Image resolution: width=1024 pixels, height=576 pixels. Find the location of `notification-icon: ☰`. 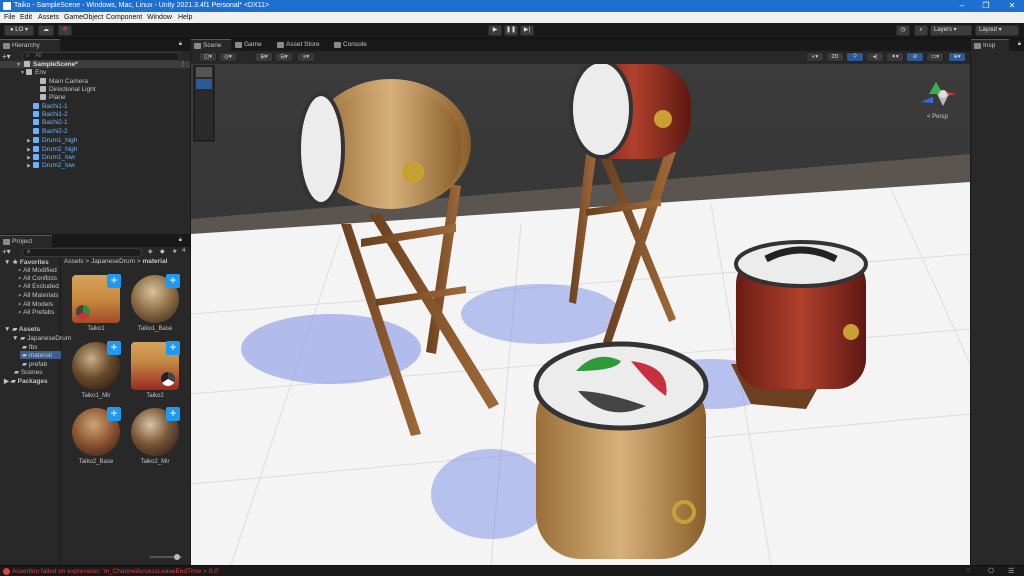

notification-icon: ☰ is located at coordinates (1011, 571).